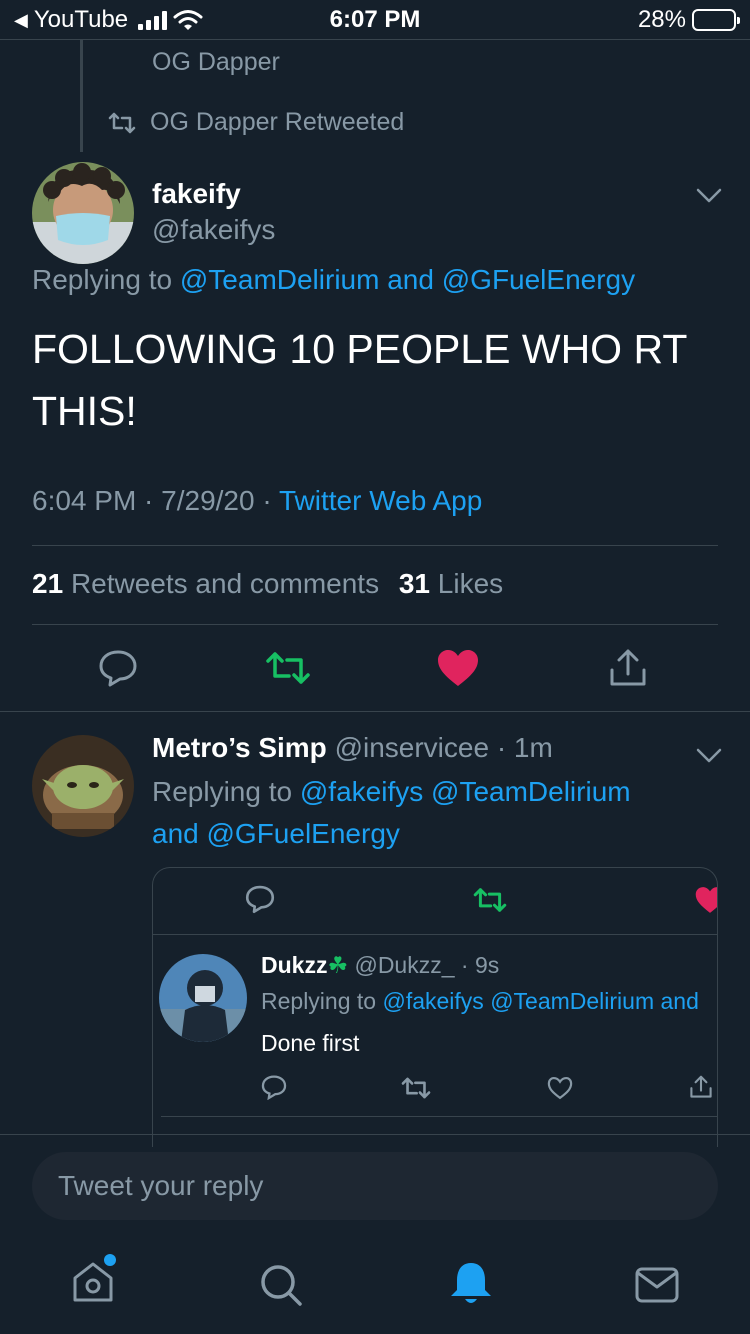  What do you see at coordinates (657, 1285) in the screenshot?
I see `messages-icon` at bounding box center [657, 1285].